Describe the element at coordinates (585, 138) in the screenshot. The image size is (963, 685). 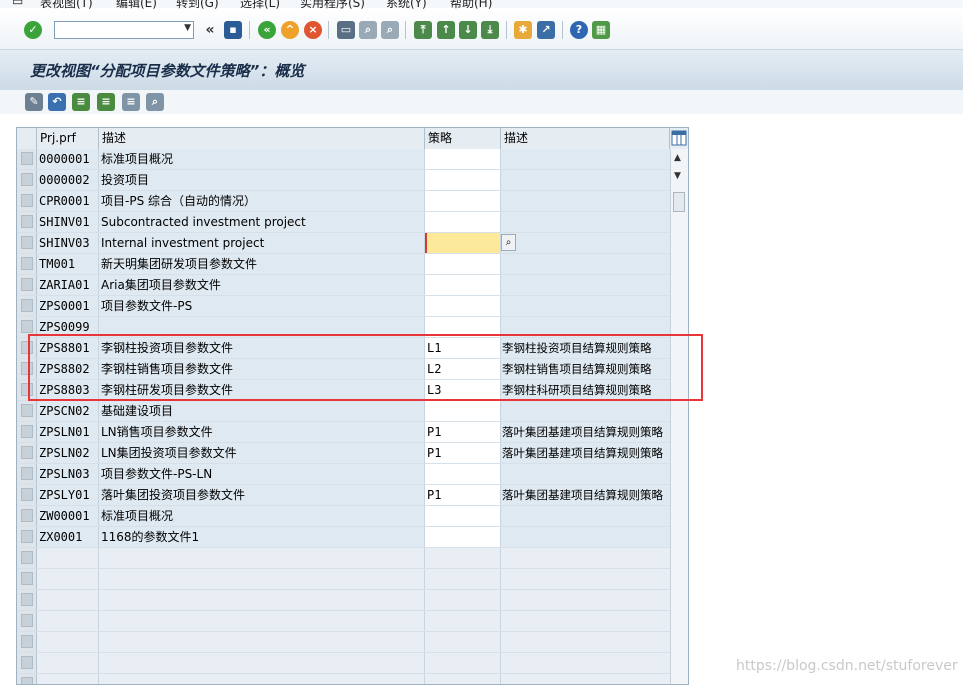
I see `column-header-strategy-description: 描述` at that location.